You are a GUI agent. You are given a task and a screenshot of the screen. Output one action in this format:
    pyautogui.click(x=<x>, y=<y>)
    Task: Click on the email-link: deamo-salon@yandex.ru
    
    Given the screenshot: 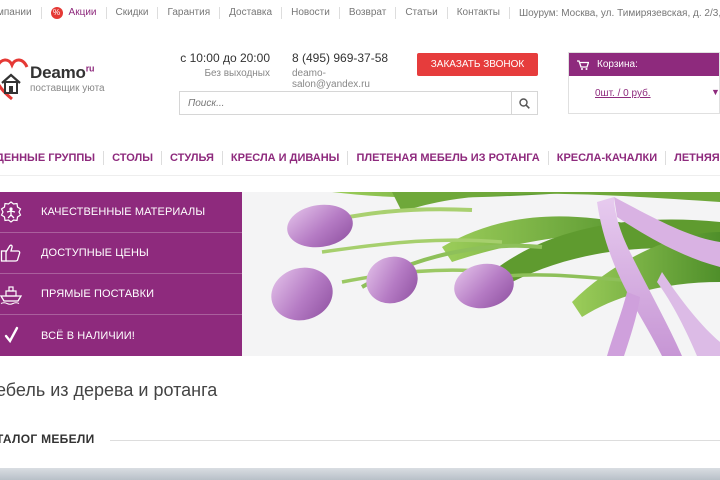 What is the action you would take?
    pyautogui.click(x=347, y=79)
    